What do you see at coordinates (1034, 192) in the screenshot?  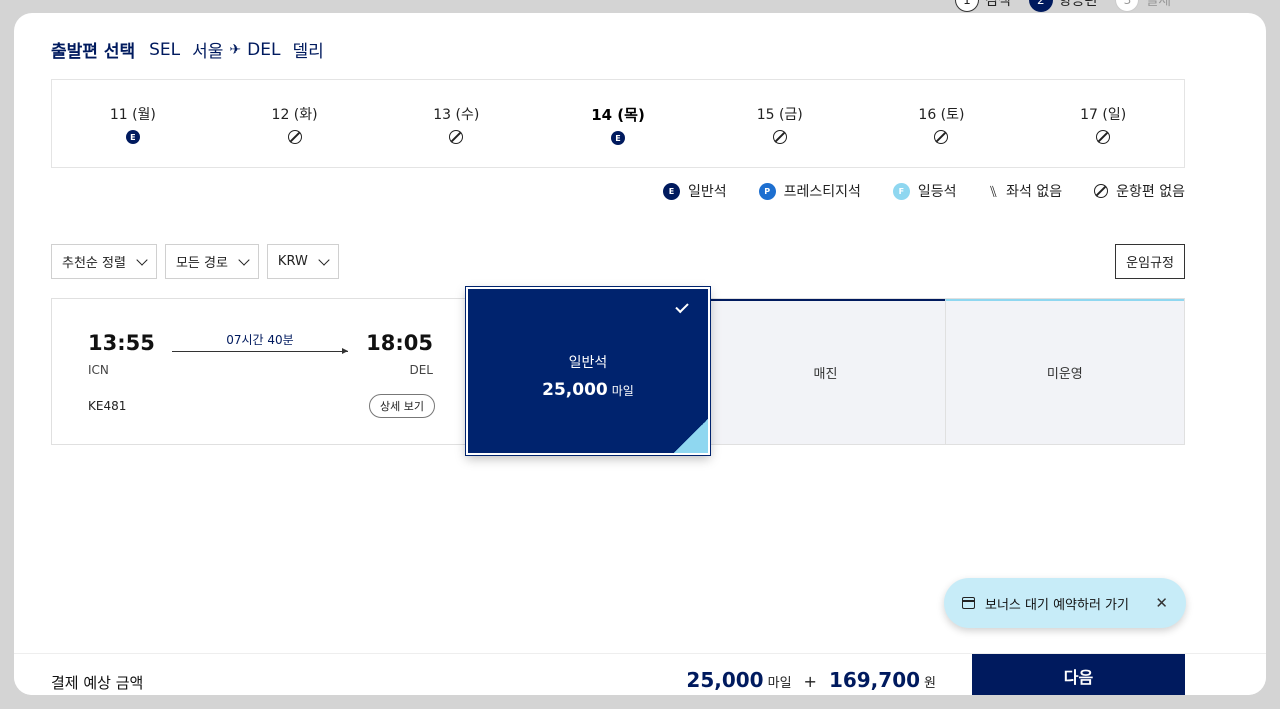 I see `legend-label: 좌석 없음` at bounding box center [1034, 192].